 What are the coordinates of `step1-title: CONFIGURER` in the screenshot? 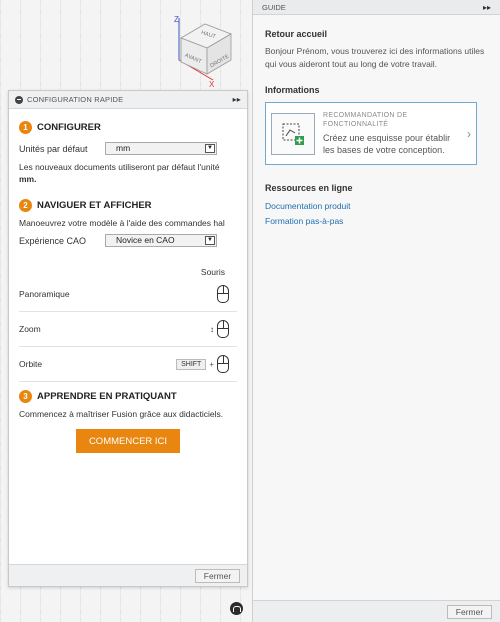 It's located at (69, 127).